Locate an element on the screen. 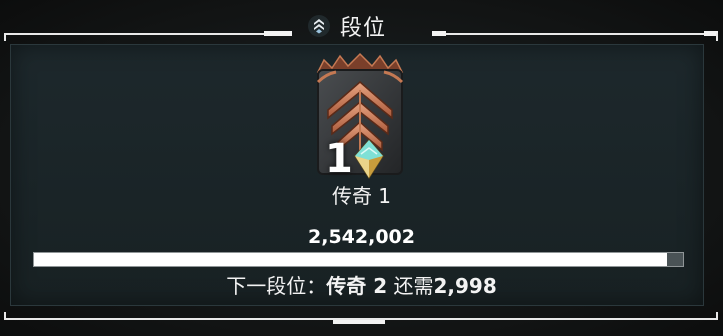 The height and width of the screenshot is (336, 723). rank-progress-bar is located at coordinates (358, 259).